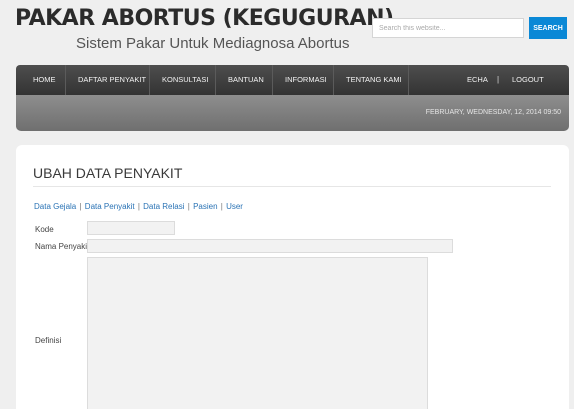 This screenshot has height=409, width=574. Describe the element at coordinates (234, 206) in the screenshot. I see `link-user: User` at that location.